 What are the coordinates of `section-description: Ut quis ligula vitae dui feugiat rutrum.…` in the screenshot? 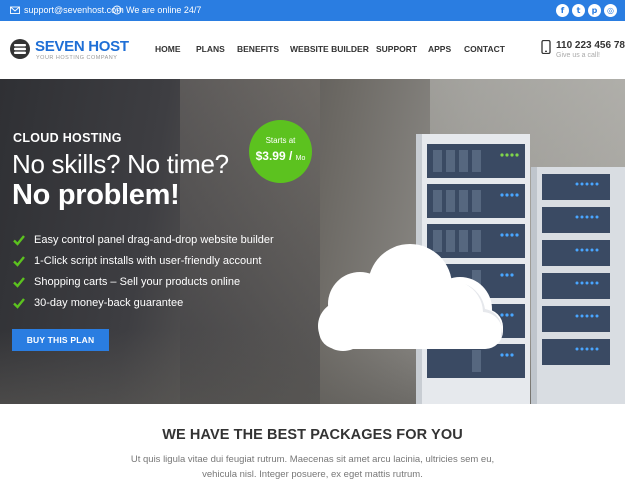 It's located at (312, 467).